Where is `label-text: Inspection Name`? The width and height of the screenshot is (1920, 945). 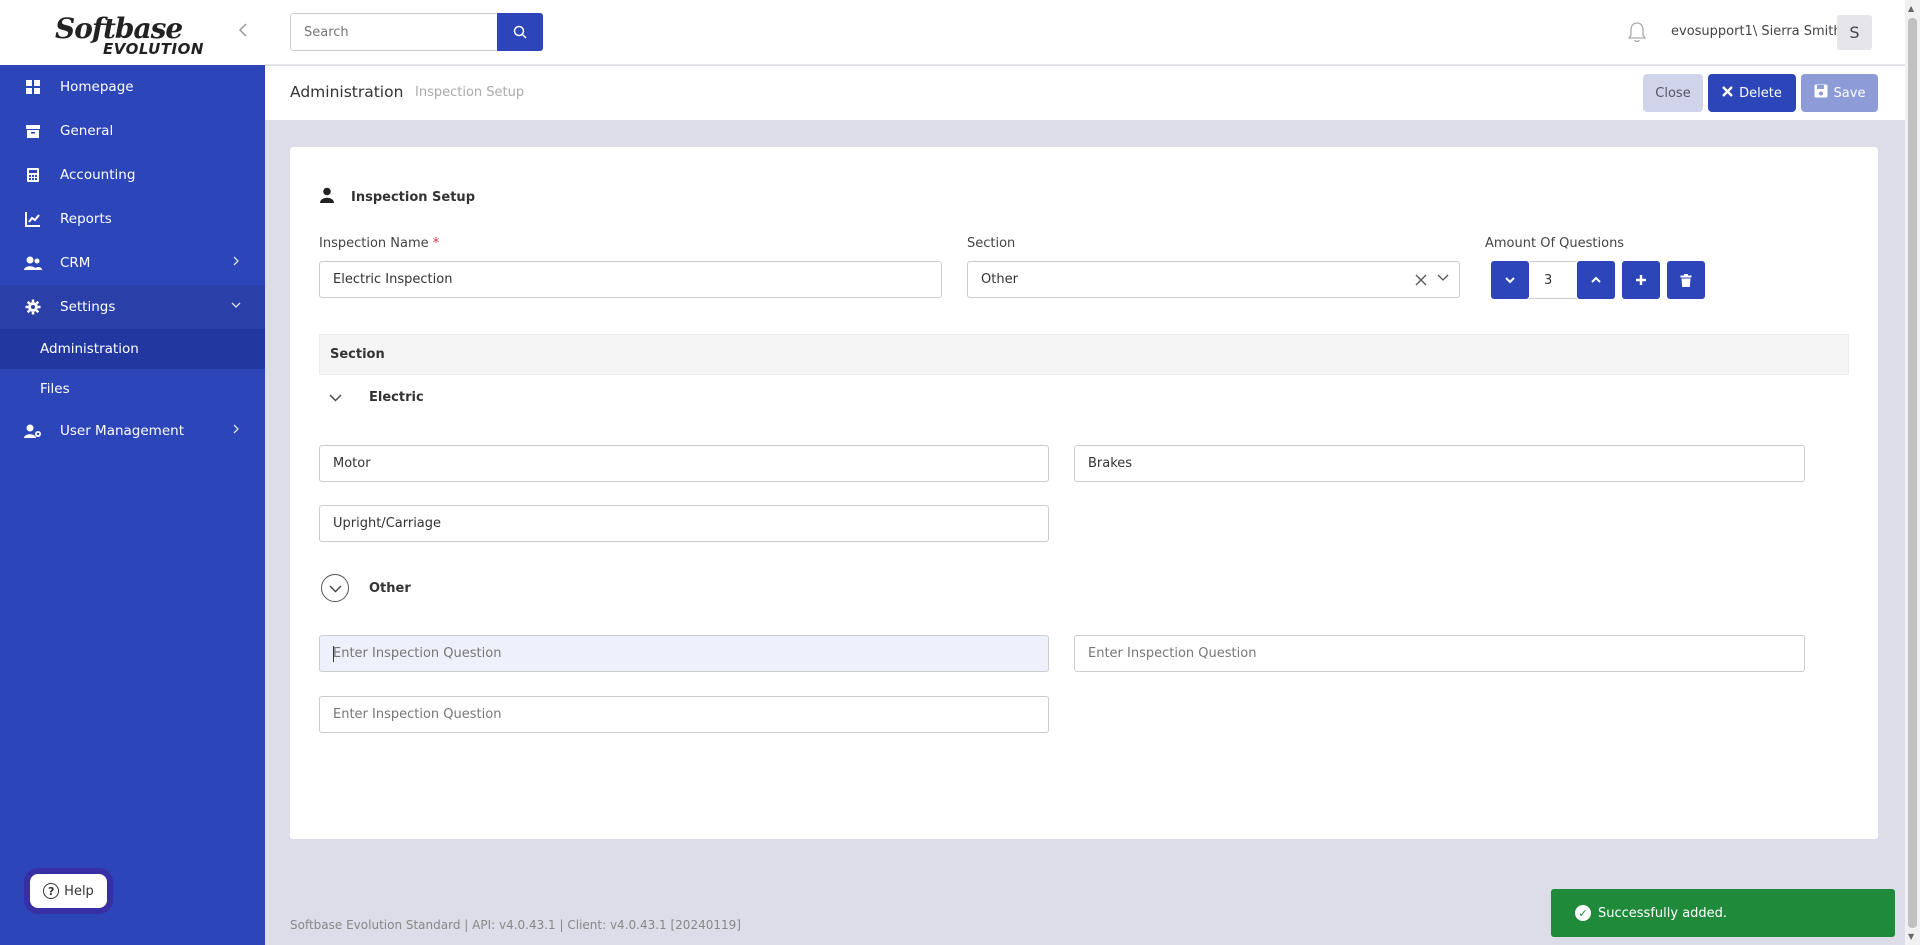
label-text: Inspection Name is located at coordinates (374, 243).